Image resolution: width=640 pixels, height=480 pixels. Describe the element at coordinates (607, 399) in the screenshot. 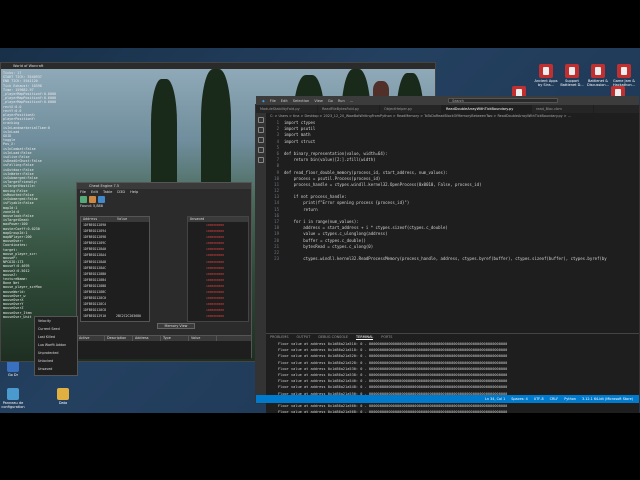

I see `status-interpreter: 3.12.1 64-bit (Microsoft Store)` at that location.